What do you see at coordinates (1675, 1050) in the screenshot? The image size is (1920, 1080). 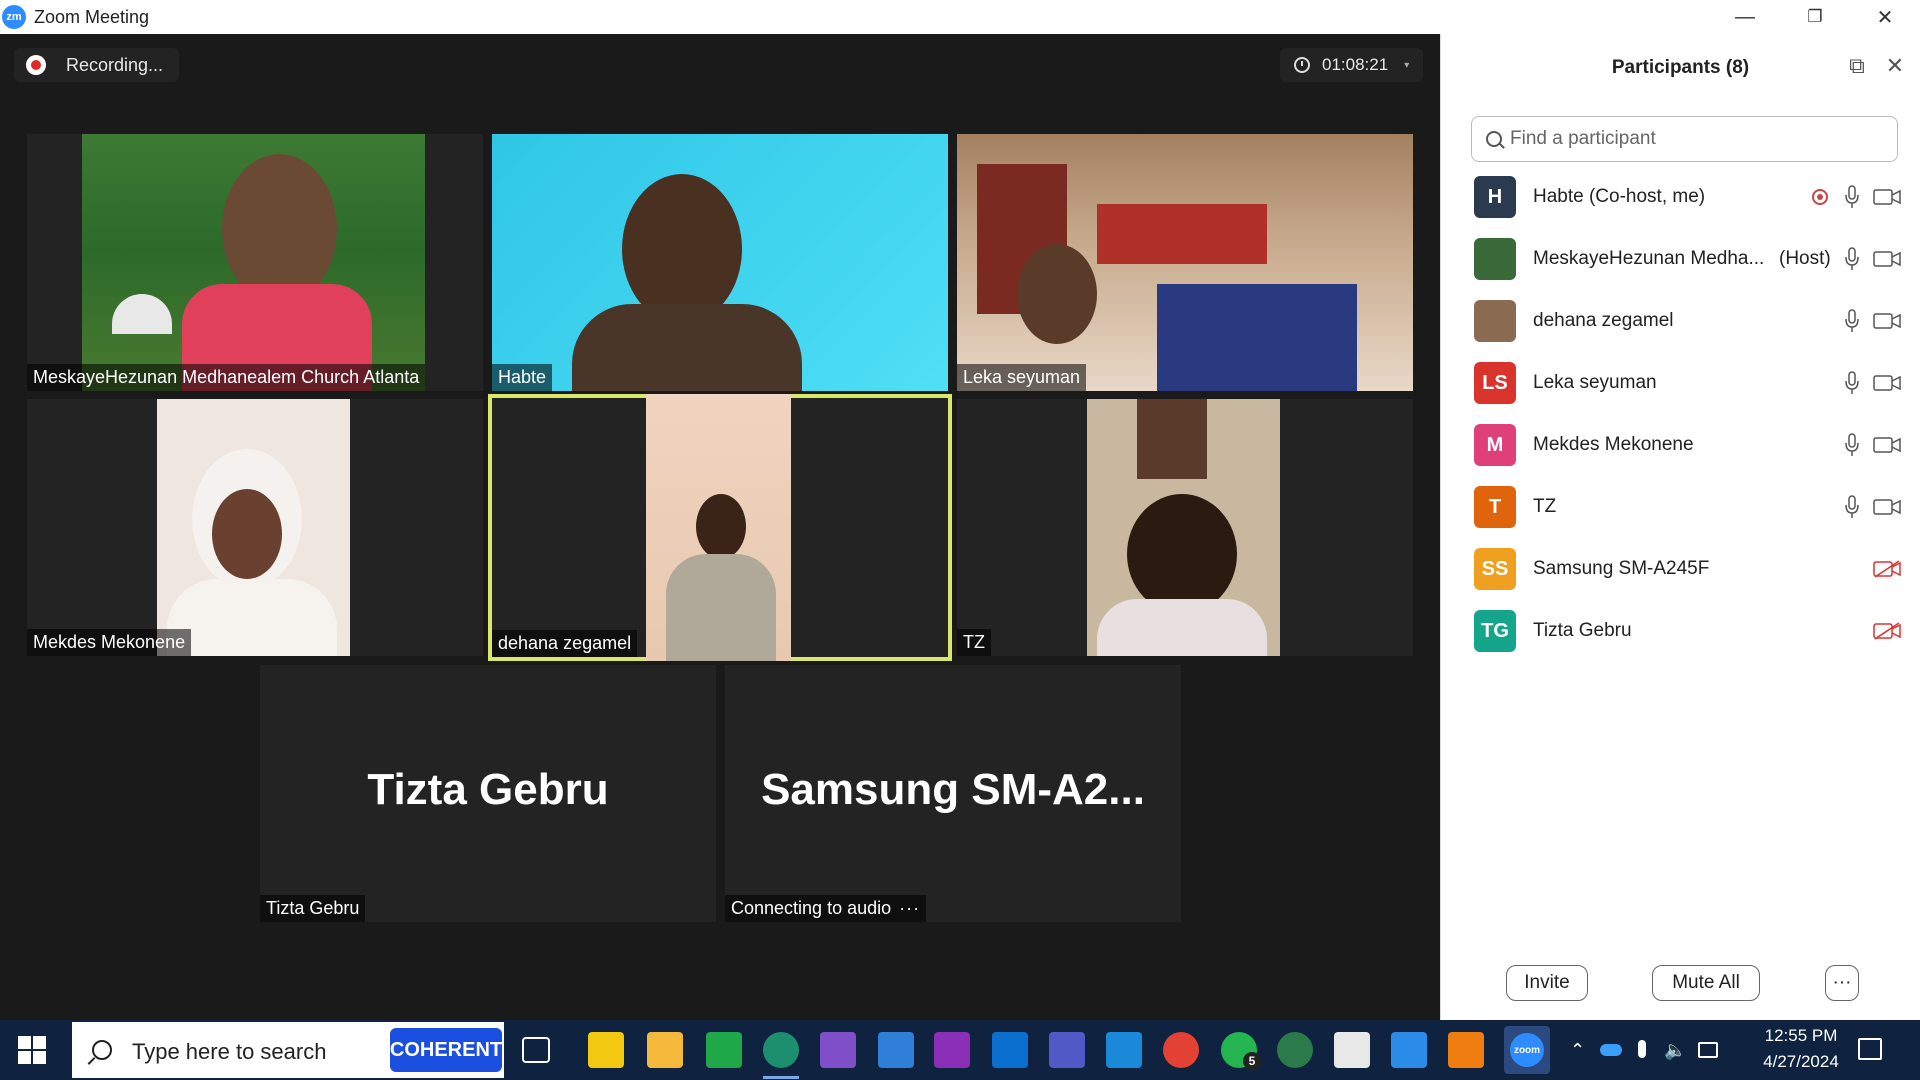 I see `volume-icon: 🔈` at bounding box center [1675, 1050].